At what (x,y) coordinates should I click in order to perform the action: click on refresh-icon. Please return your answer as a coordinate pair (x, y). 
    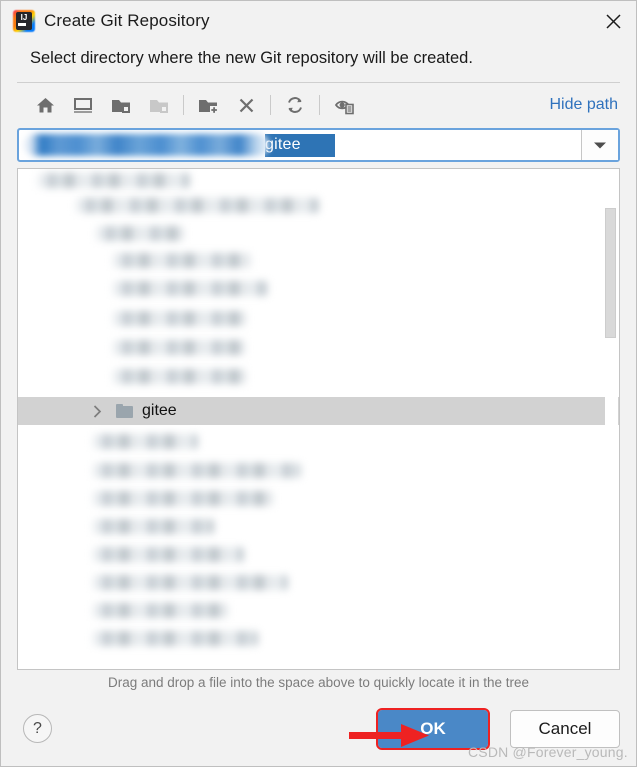
    Looking at the image, I should click on (295, 105).